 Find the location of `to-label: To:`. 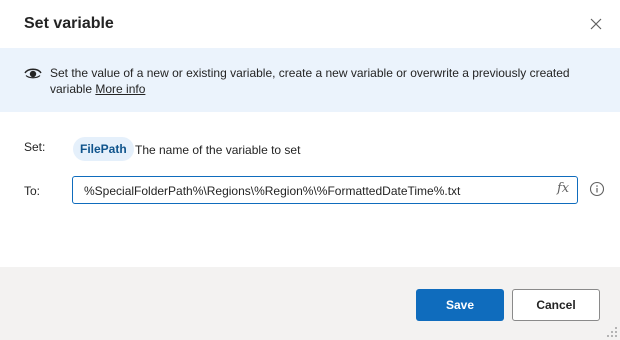

to-label: To: is located at coordinates (32, 191).